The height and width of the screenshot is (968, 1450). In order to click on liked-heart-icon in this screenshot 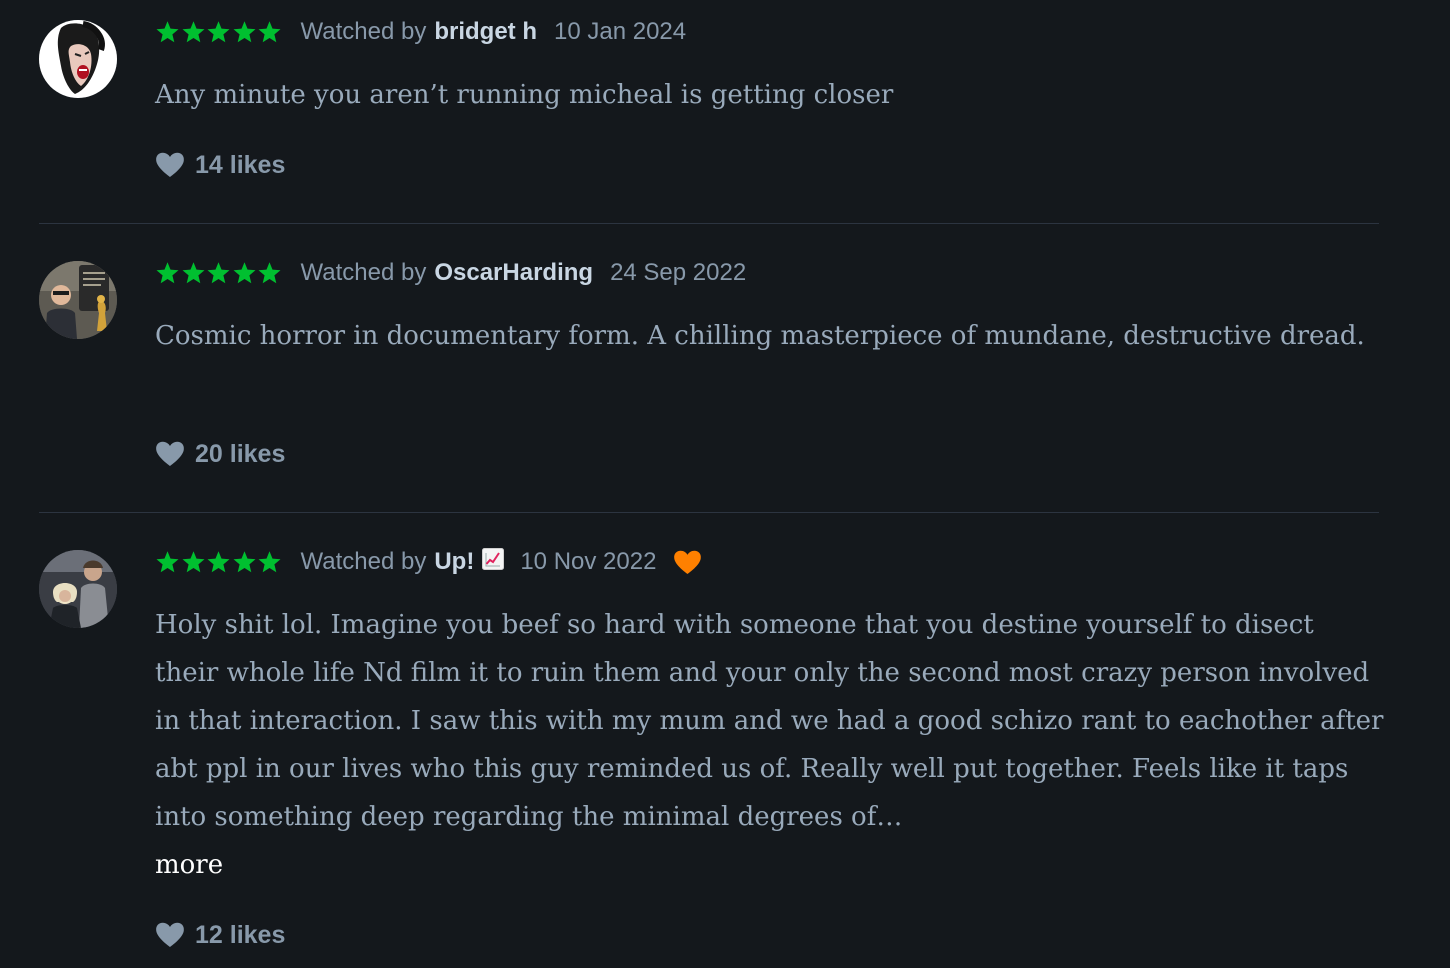, I will do `click(688, 562)`.